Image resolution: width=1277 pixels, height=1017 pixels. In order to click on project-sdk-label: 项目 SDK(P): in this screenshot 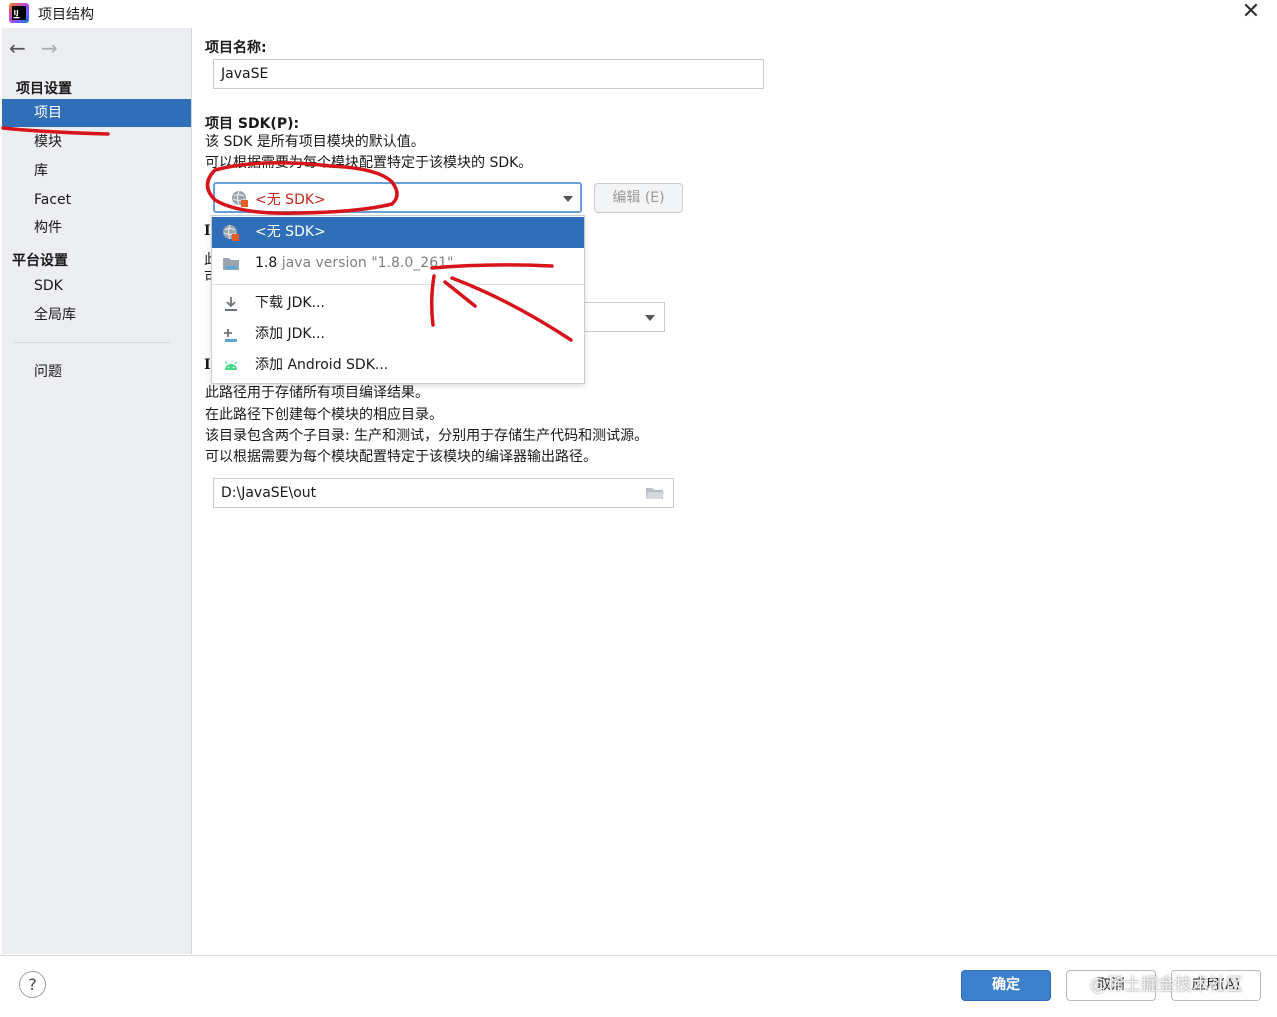, I will do `click(252, 124)`.